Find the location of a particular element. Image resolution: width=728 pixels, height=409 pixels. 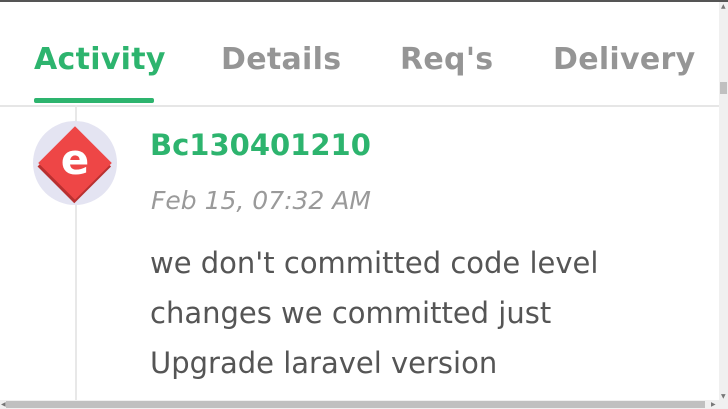

horizontal-scrollbar: ◀ ▶ is located at coordinates (364, 404).